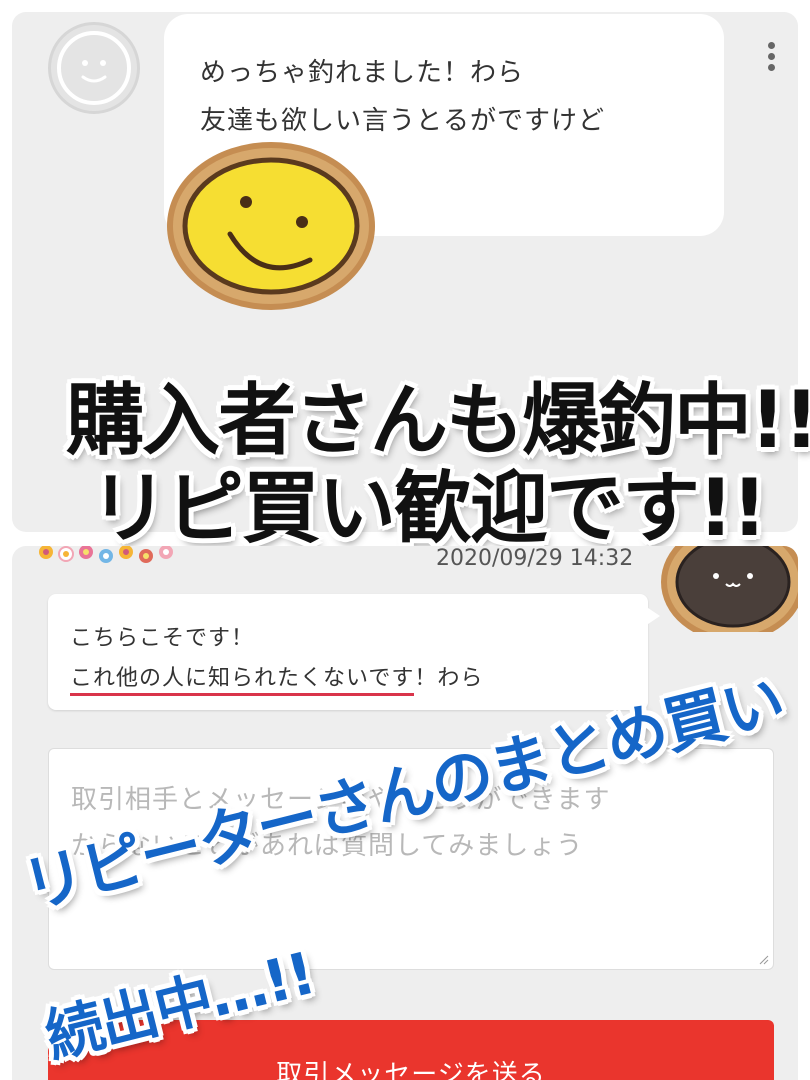 This screenshot has height=1080, width=810. Describe the element at coordinates (94, 68) in the screenshot. I see `default-avatar-icon` at that location.